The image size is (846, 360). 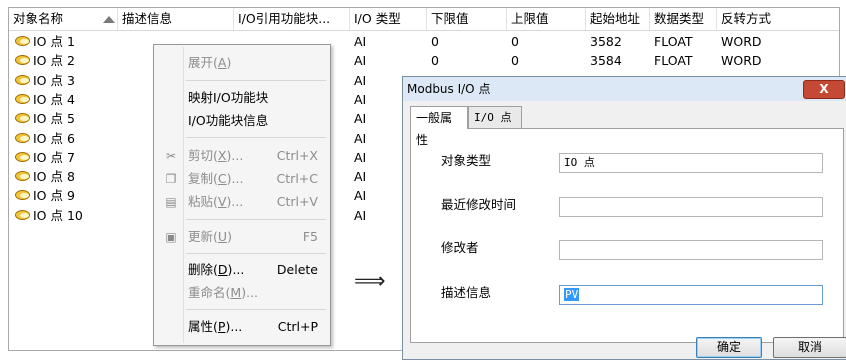 I want to click on sort-ascending-icon, so click(x=109, y=19).